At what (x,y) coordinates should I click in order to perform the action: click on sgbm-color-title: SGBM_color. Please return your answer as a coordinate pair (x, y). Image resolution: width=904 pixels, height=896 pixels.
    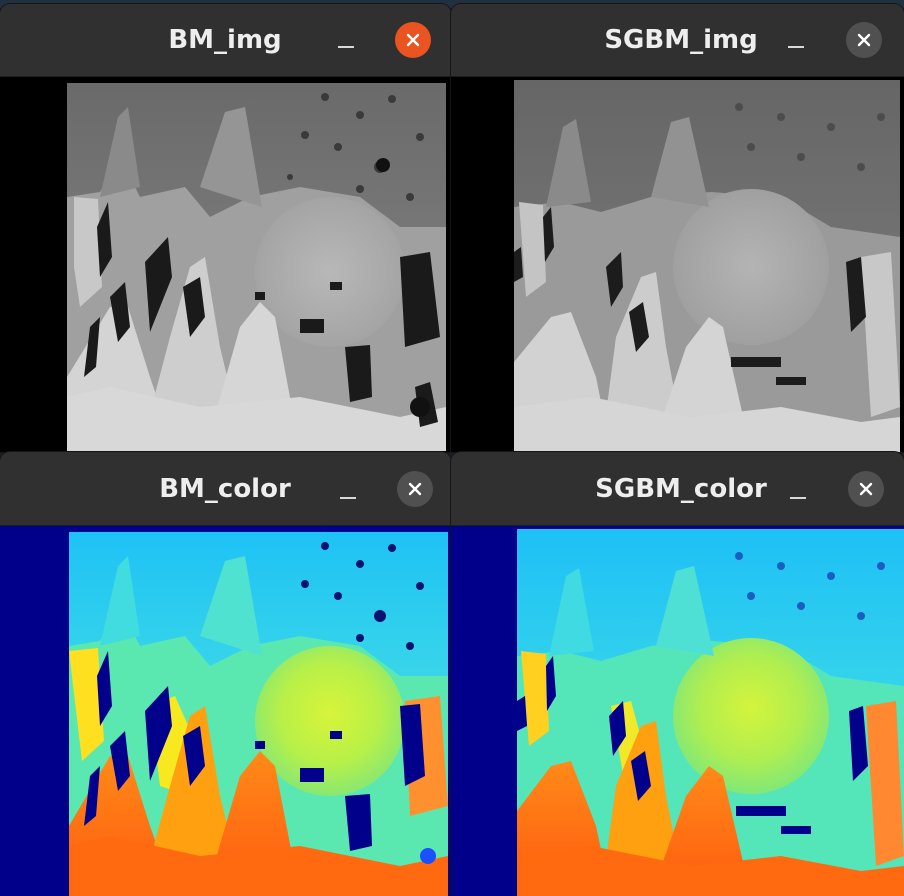
    Looking at the image, I should click on (681, 488).